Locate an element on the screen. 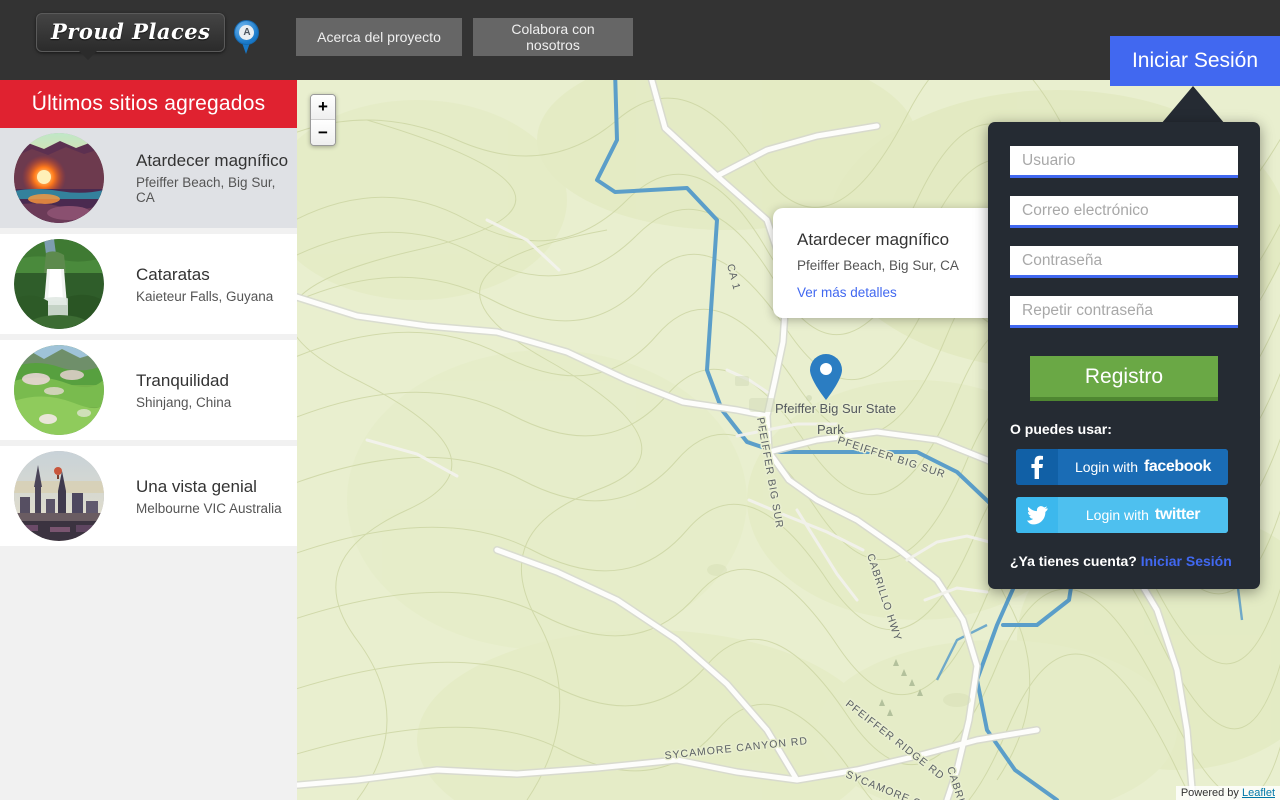 The height and width of the screenshot is (800, 1280). nav-collaborate-button: Colabora con nosotros is located at coordinates (553, 37).